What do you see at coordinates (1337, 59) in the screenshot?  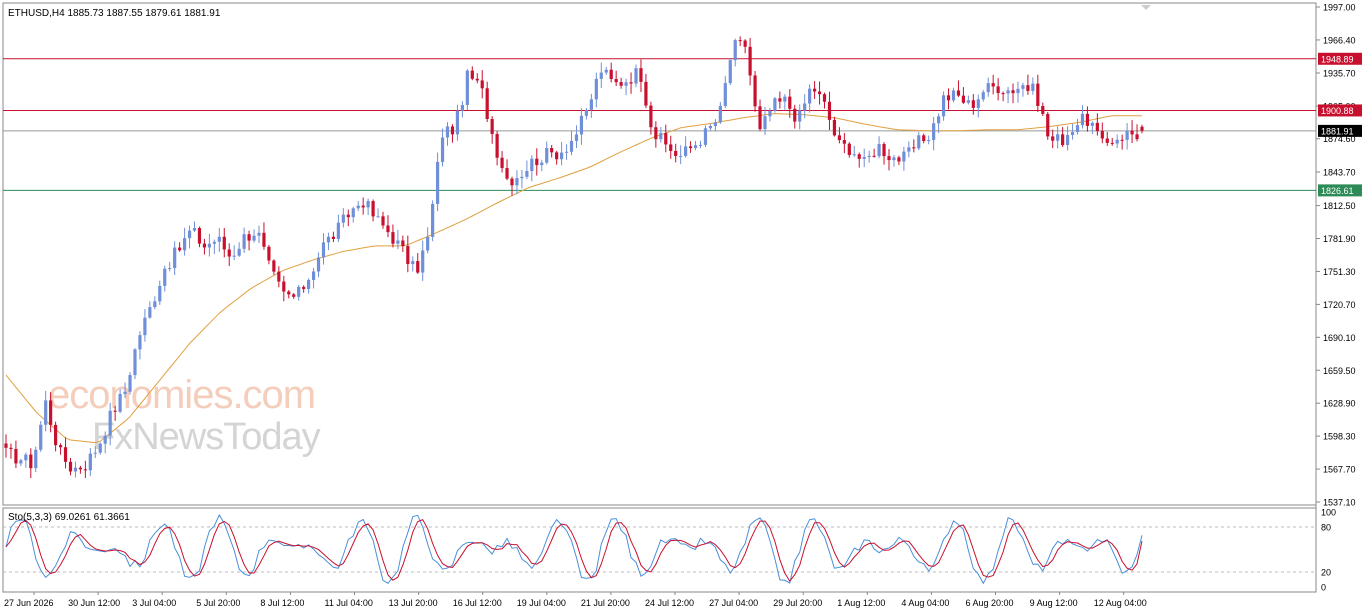 I see `level-tag-label: 1948.89` at bounding box center [1337, 59].